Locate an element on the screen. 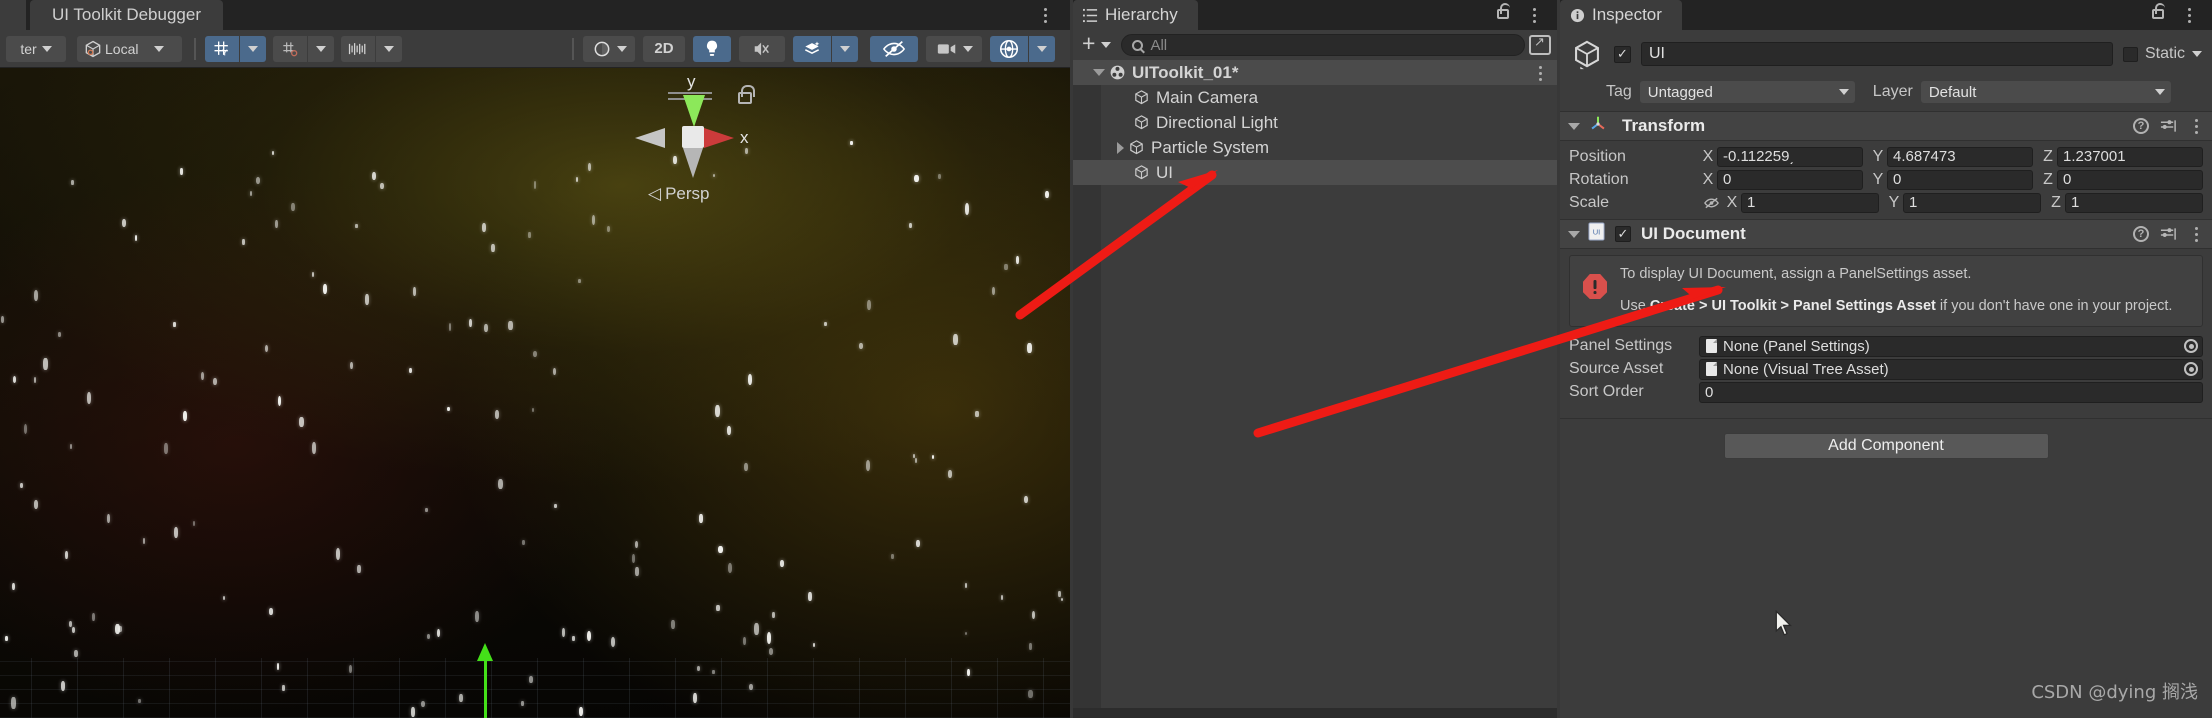  hierarchy-lock-icon is located at coordinates (1503, 11).